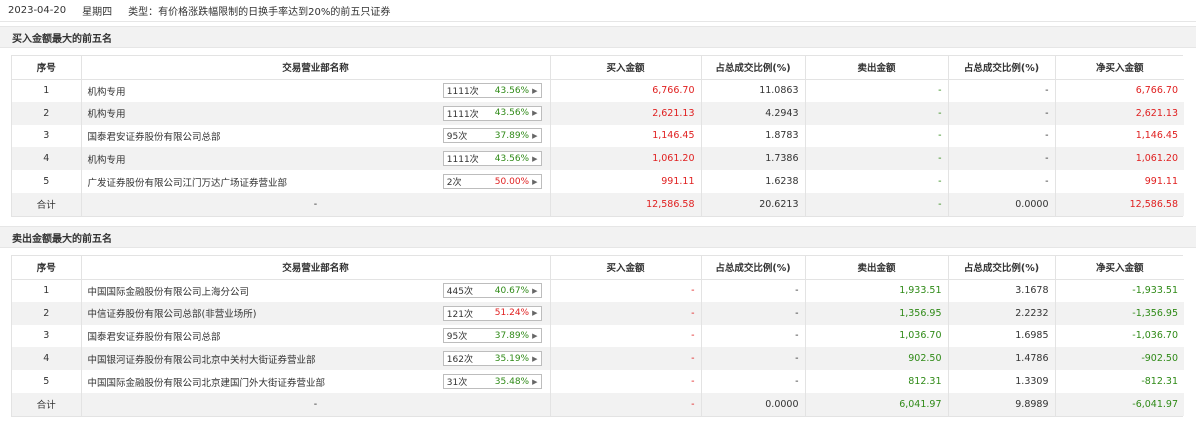 The height and width of the screenshot is (427, 1196). I want to click on buy-ratio-cell: 4.2943, so click(753, 113).